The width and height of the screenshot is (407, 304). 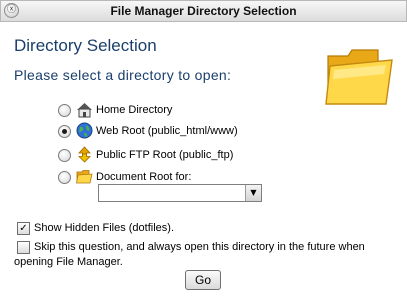 What do you see at coordinates (203, 280) in the screenshot?
I see `go-button: Go` at bounding box center [203, 280].